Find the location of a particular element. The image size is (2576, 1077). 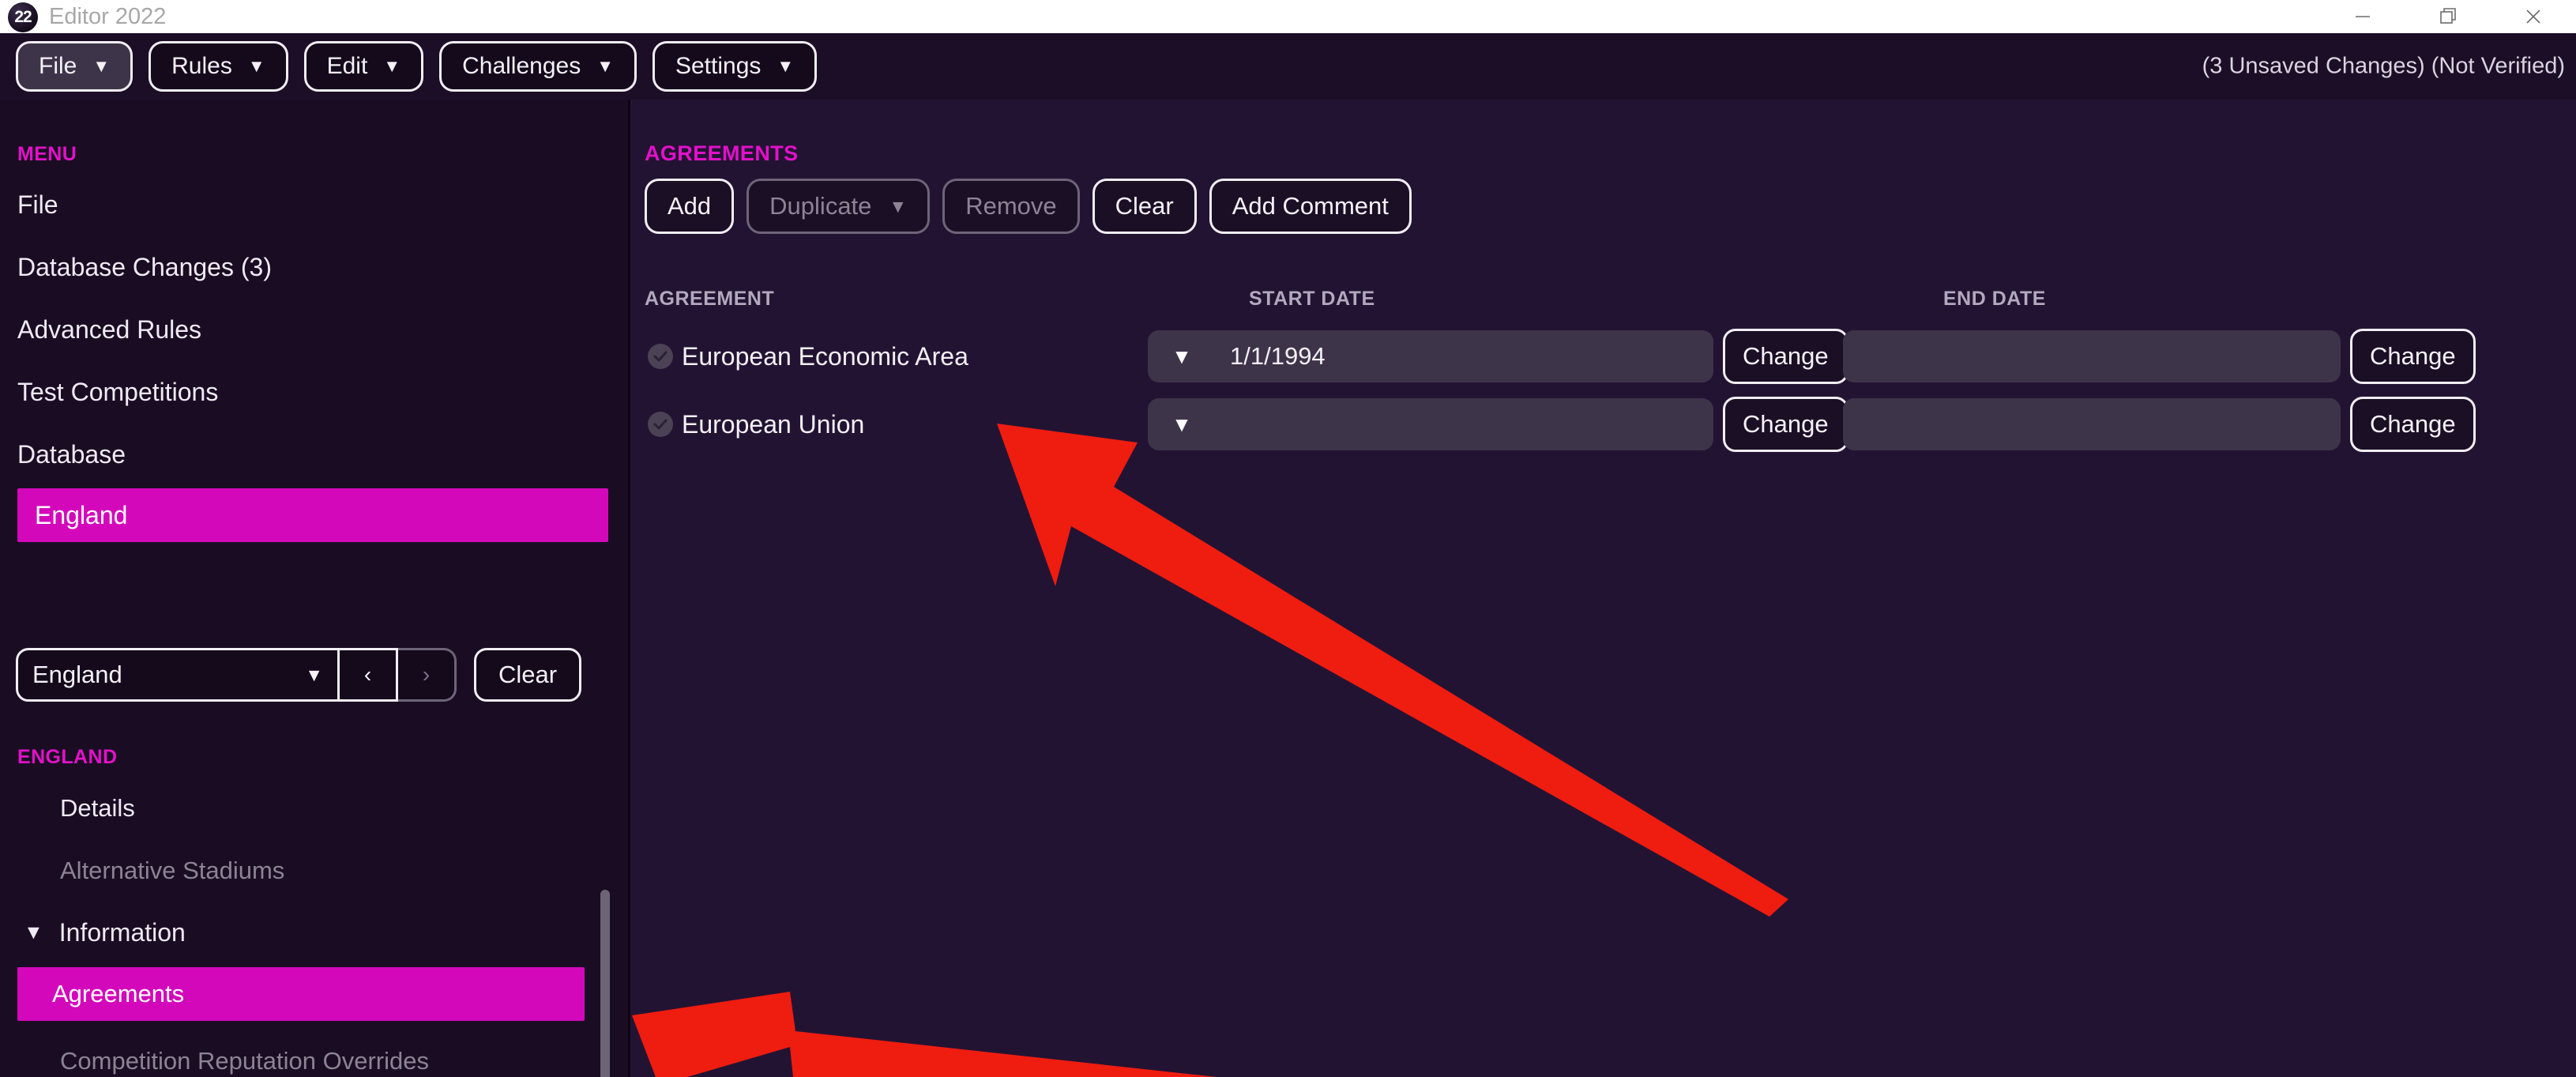

menu-button-settings-label: Settings is located at coordinates (719, 66).